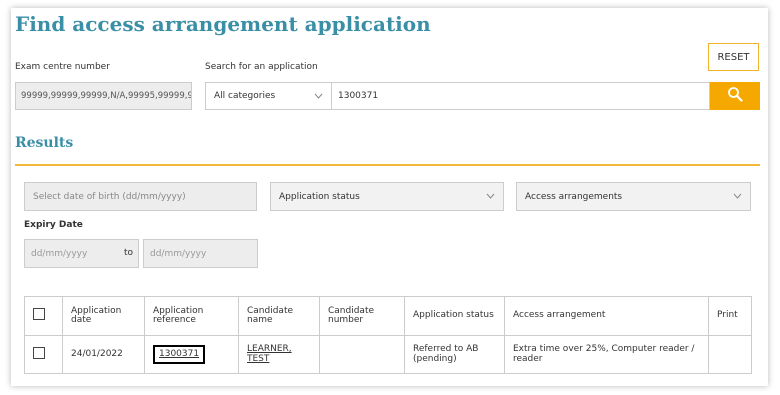 This screenshot has width=780, height=395. I want to click on dob-filter: Select date of birth (dd/mm/yyyy), so click(140, 196).